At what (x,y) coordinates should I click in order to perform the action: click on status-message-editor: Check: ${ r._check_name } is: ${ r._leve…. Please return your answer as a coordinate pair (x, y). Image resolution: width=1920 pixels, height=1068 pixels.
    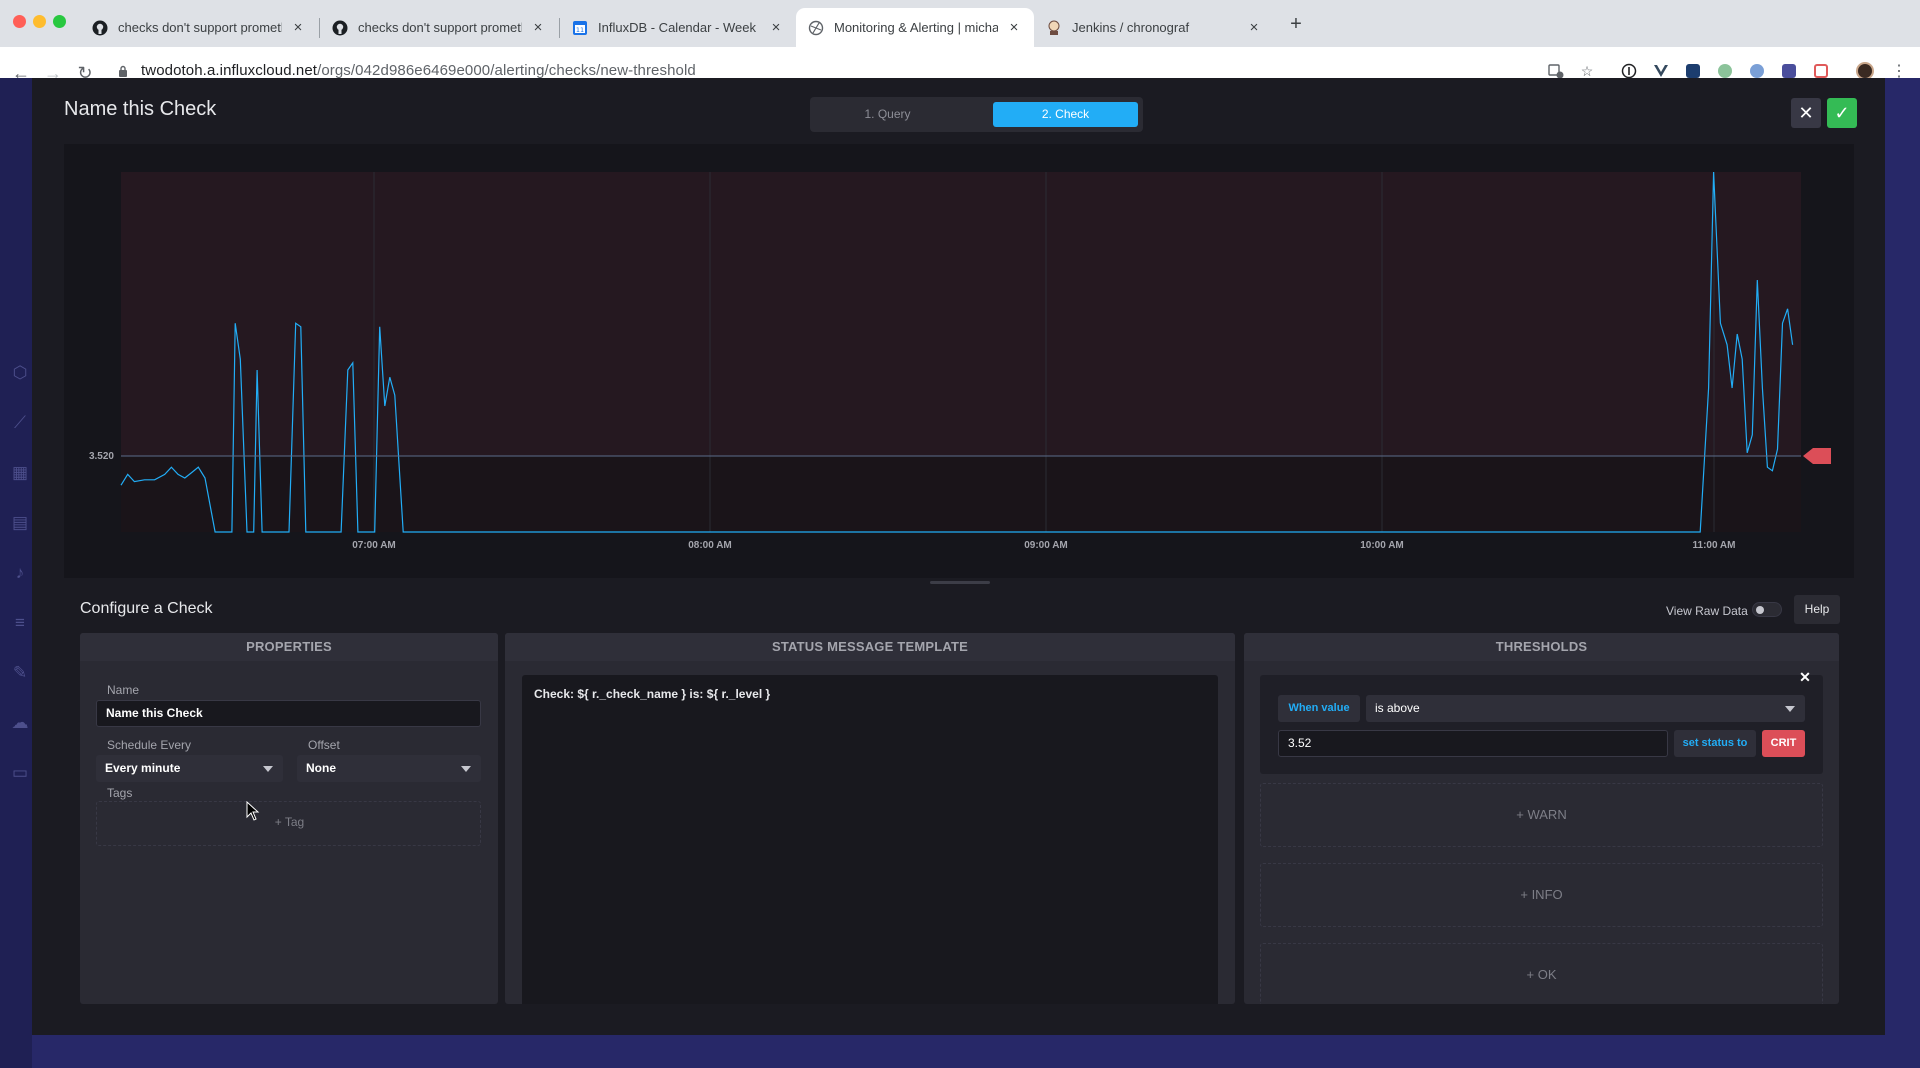
    Looking at the image, I should click on (870, 839).